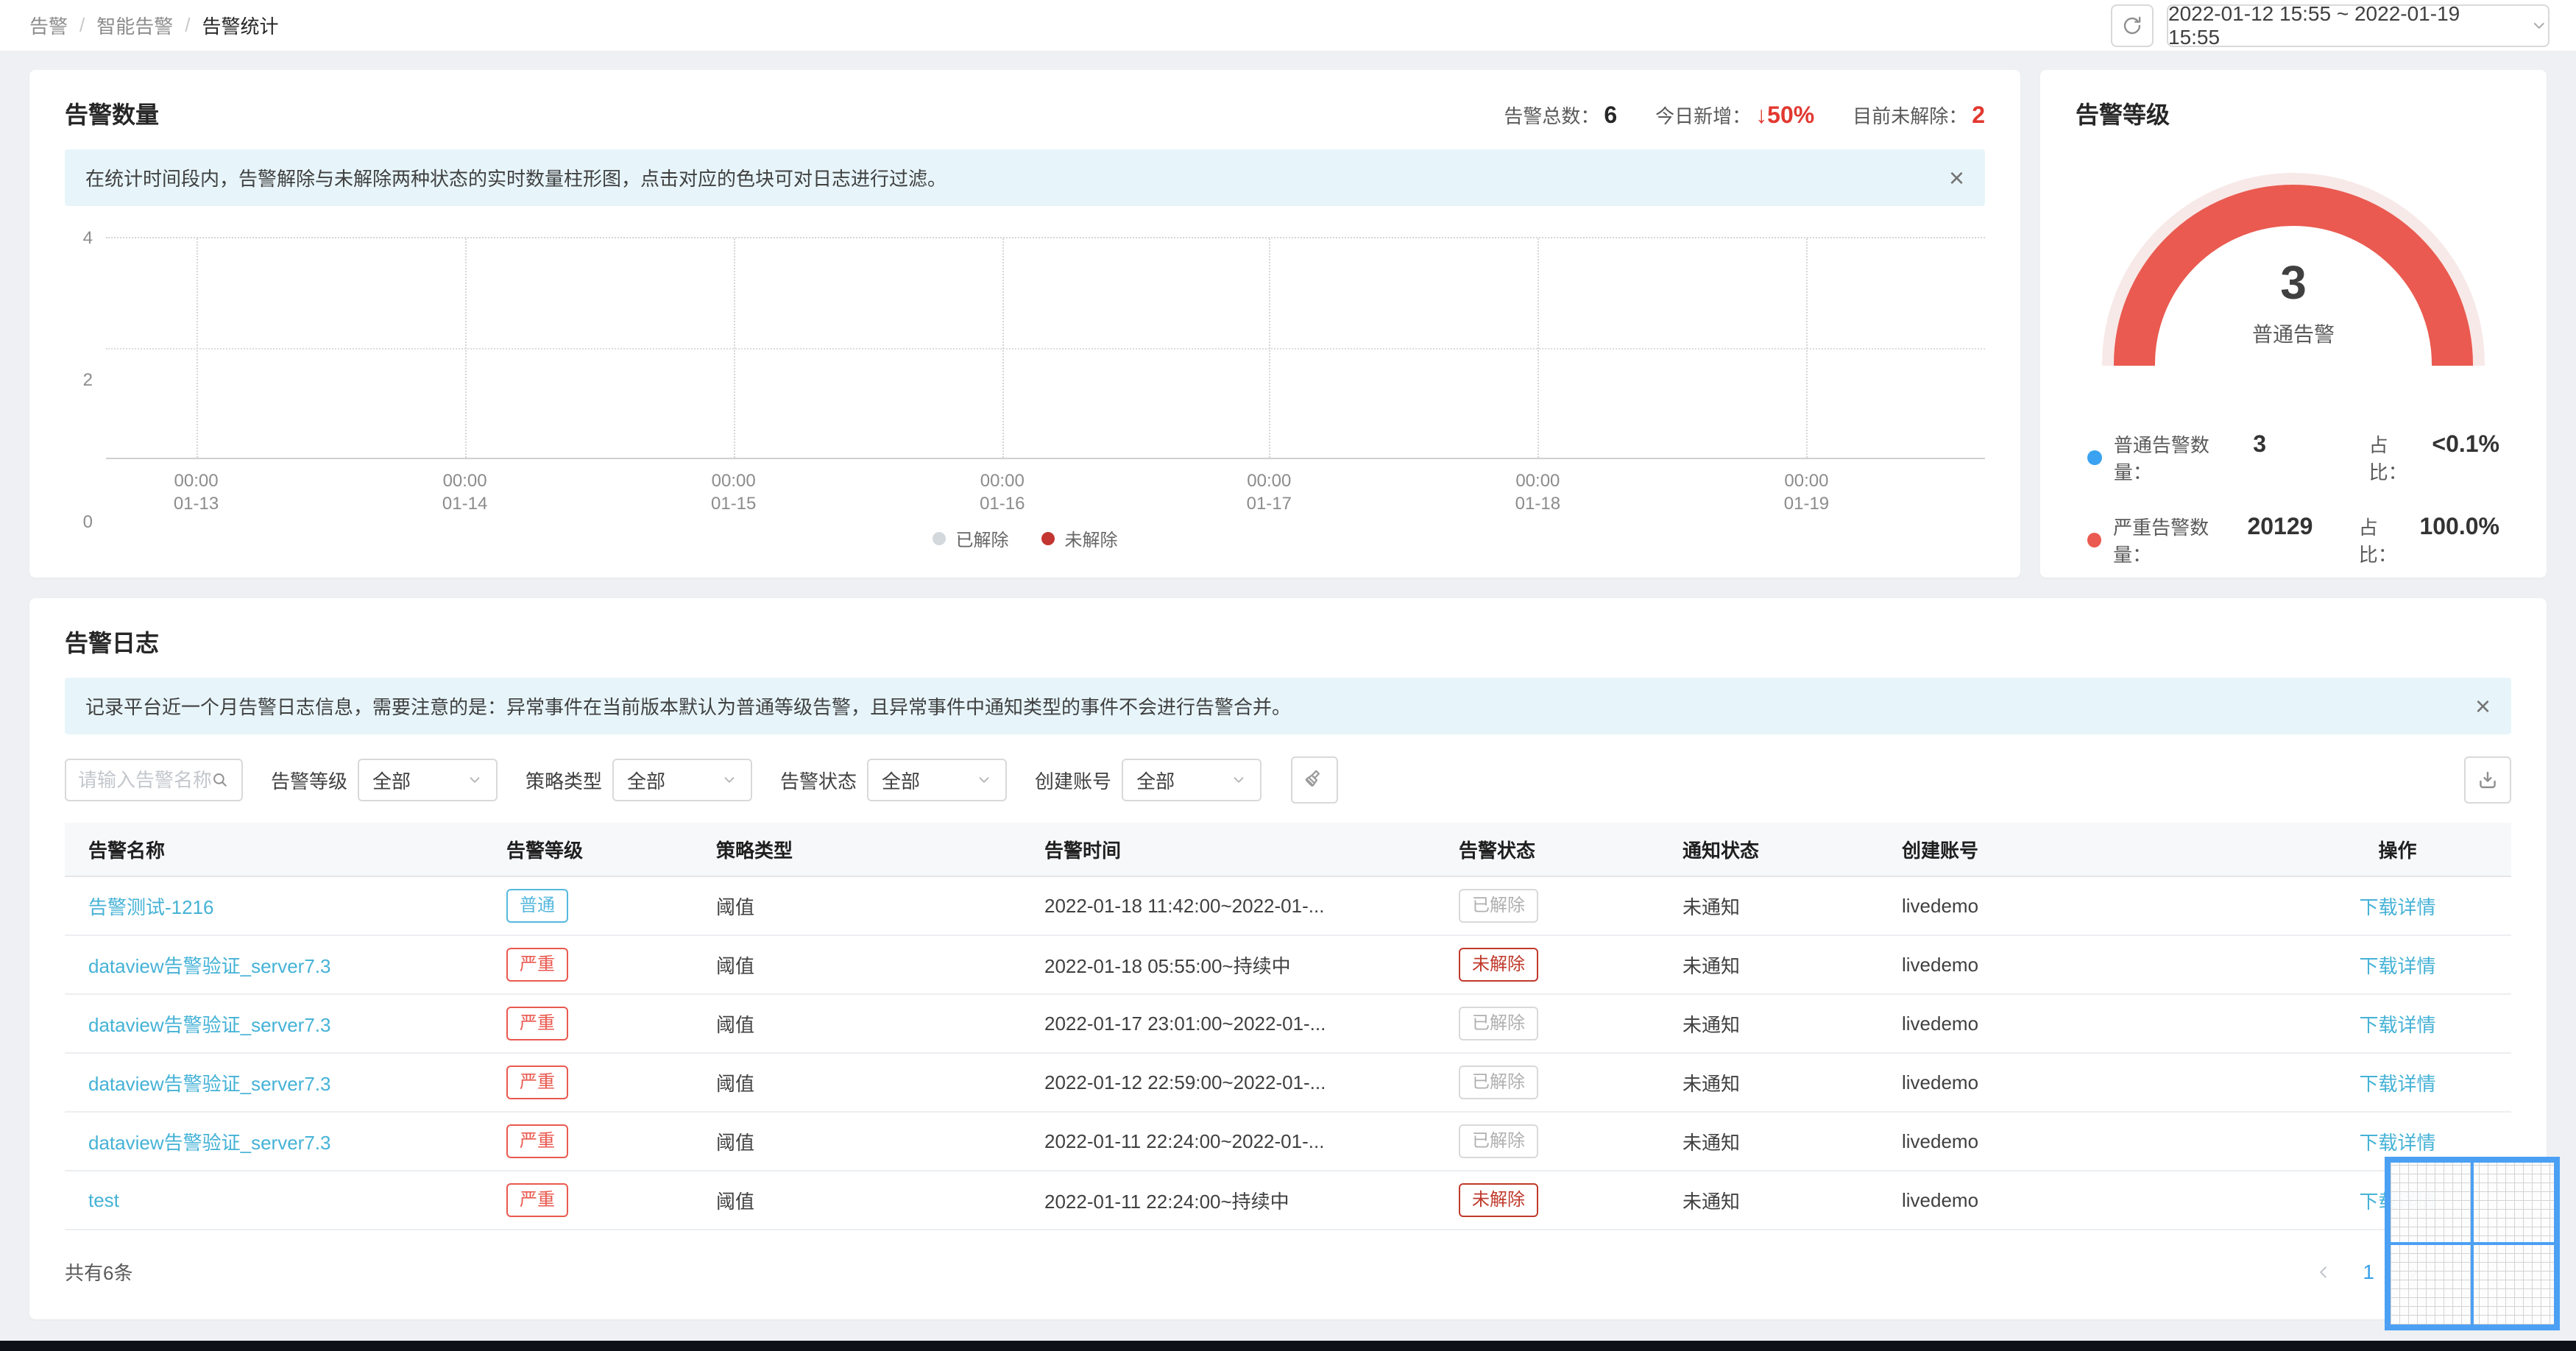 The width and height of the screenshot is (2576, 1351). Describe the element at coordinates (87, 522) in the screenshot. I see `y-axis-label: 0` at that location.